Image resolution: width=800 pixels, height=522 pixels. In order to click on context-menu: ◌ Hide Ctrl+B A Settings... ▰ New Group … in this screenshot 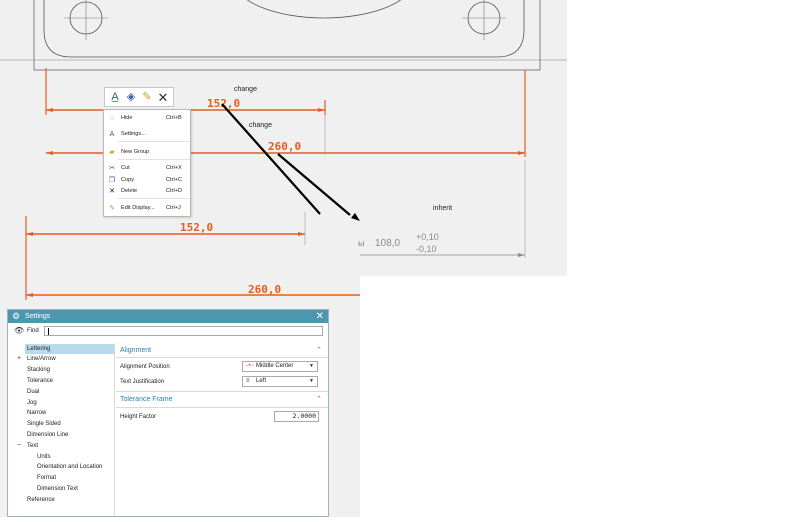, I will do `click(147, 163)`.